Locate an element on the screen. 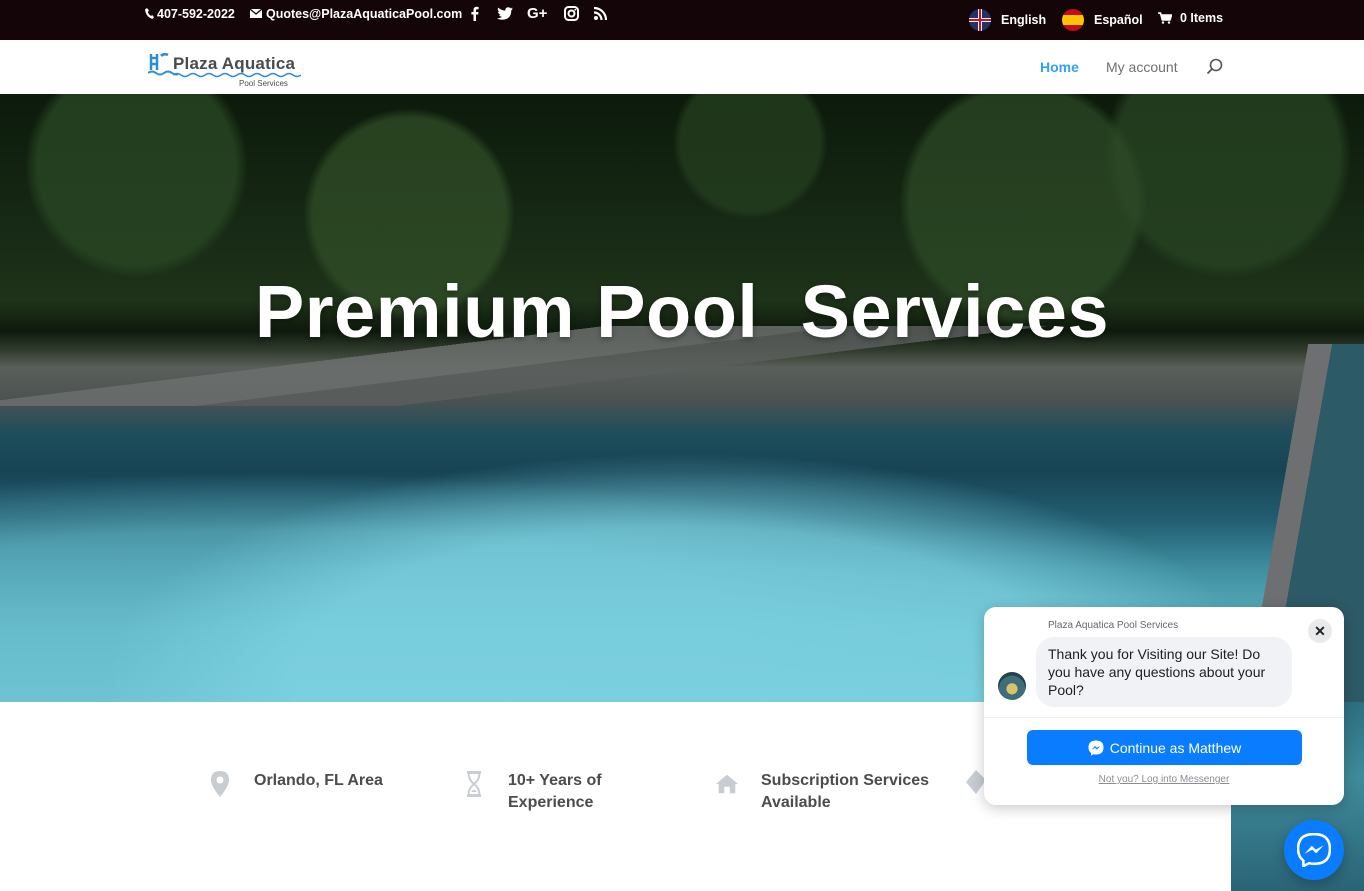  messenger-launcher-button is located at coordinates (1314, 850).